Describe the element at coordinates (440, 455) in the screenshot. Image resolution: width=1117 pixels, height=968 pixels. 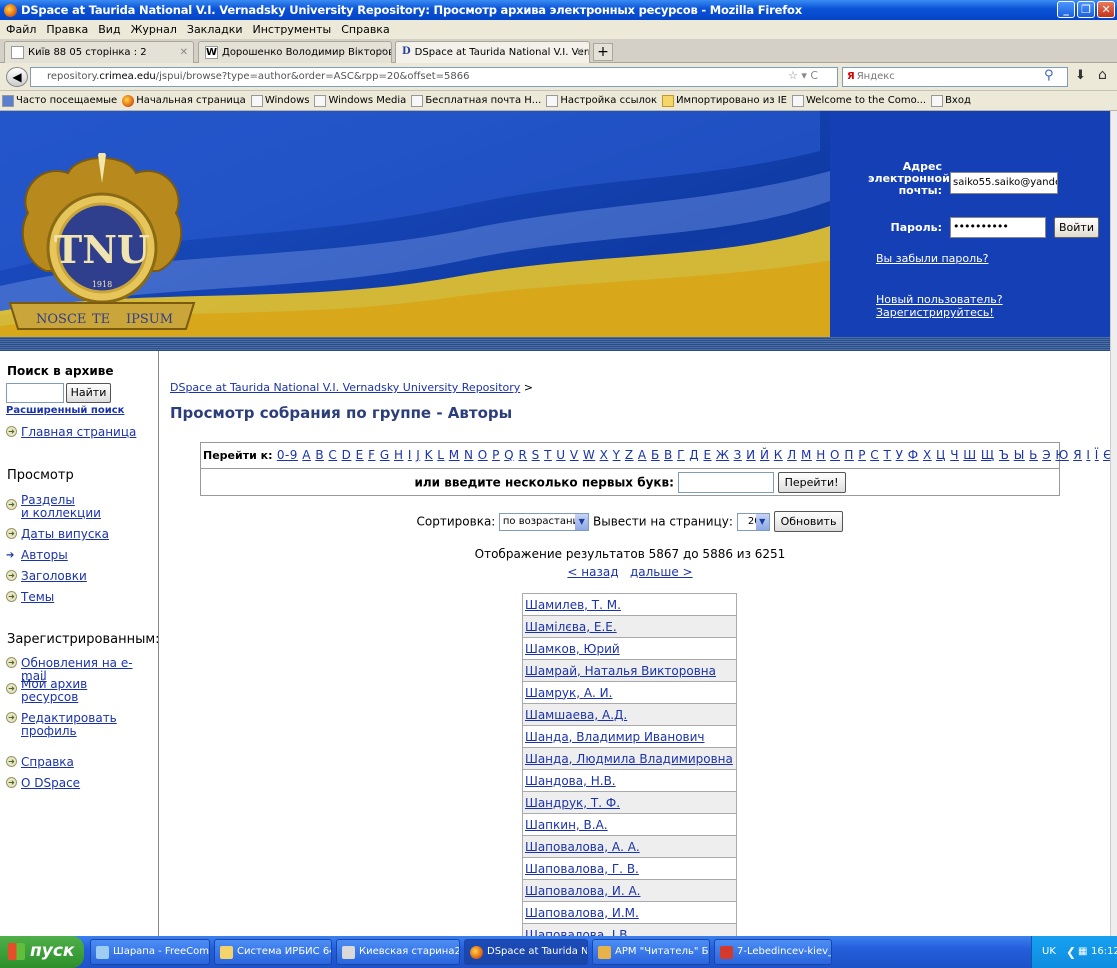
I see `jump-link: L` at that location.